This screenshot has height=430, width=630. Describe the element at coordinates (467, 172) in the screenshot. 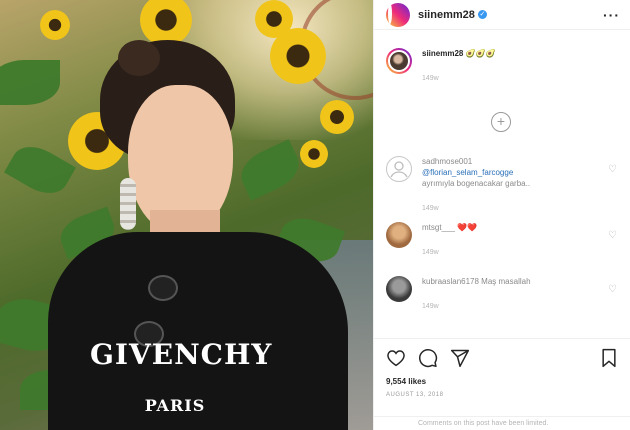

I see `comment-mention: @florian_selam_farcogge` at that location.